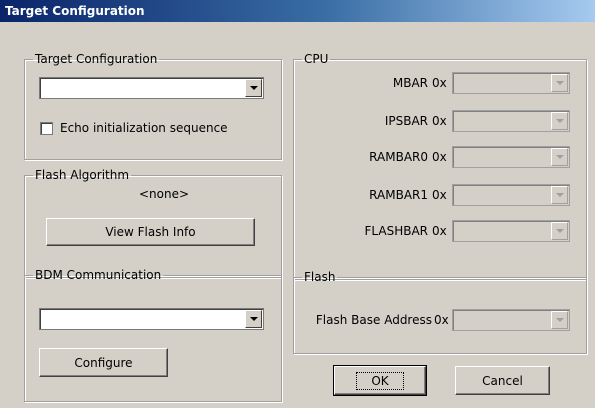 The height and width of the screenshot is (408, 595). Describe the element at coordinates (103, 362) in the screenshot. I see `configure-button: Configure` at that location.